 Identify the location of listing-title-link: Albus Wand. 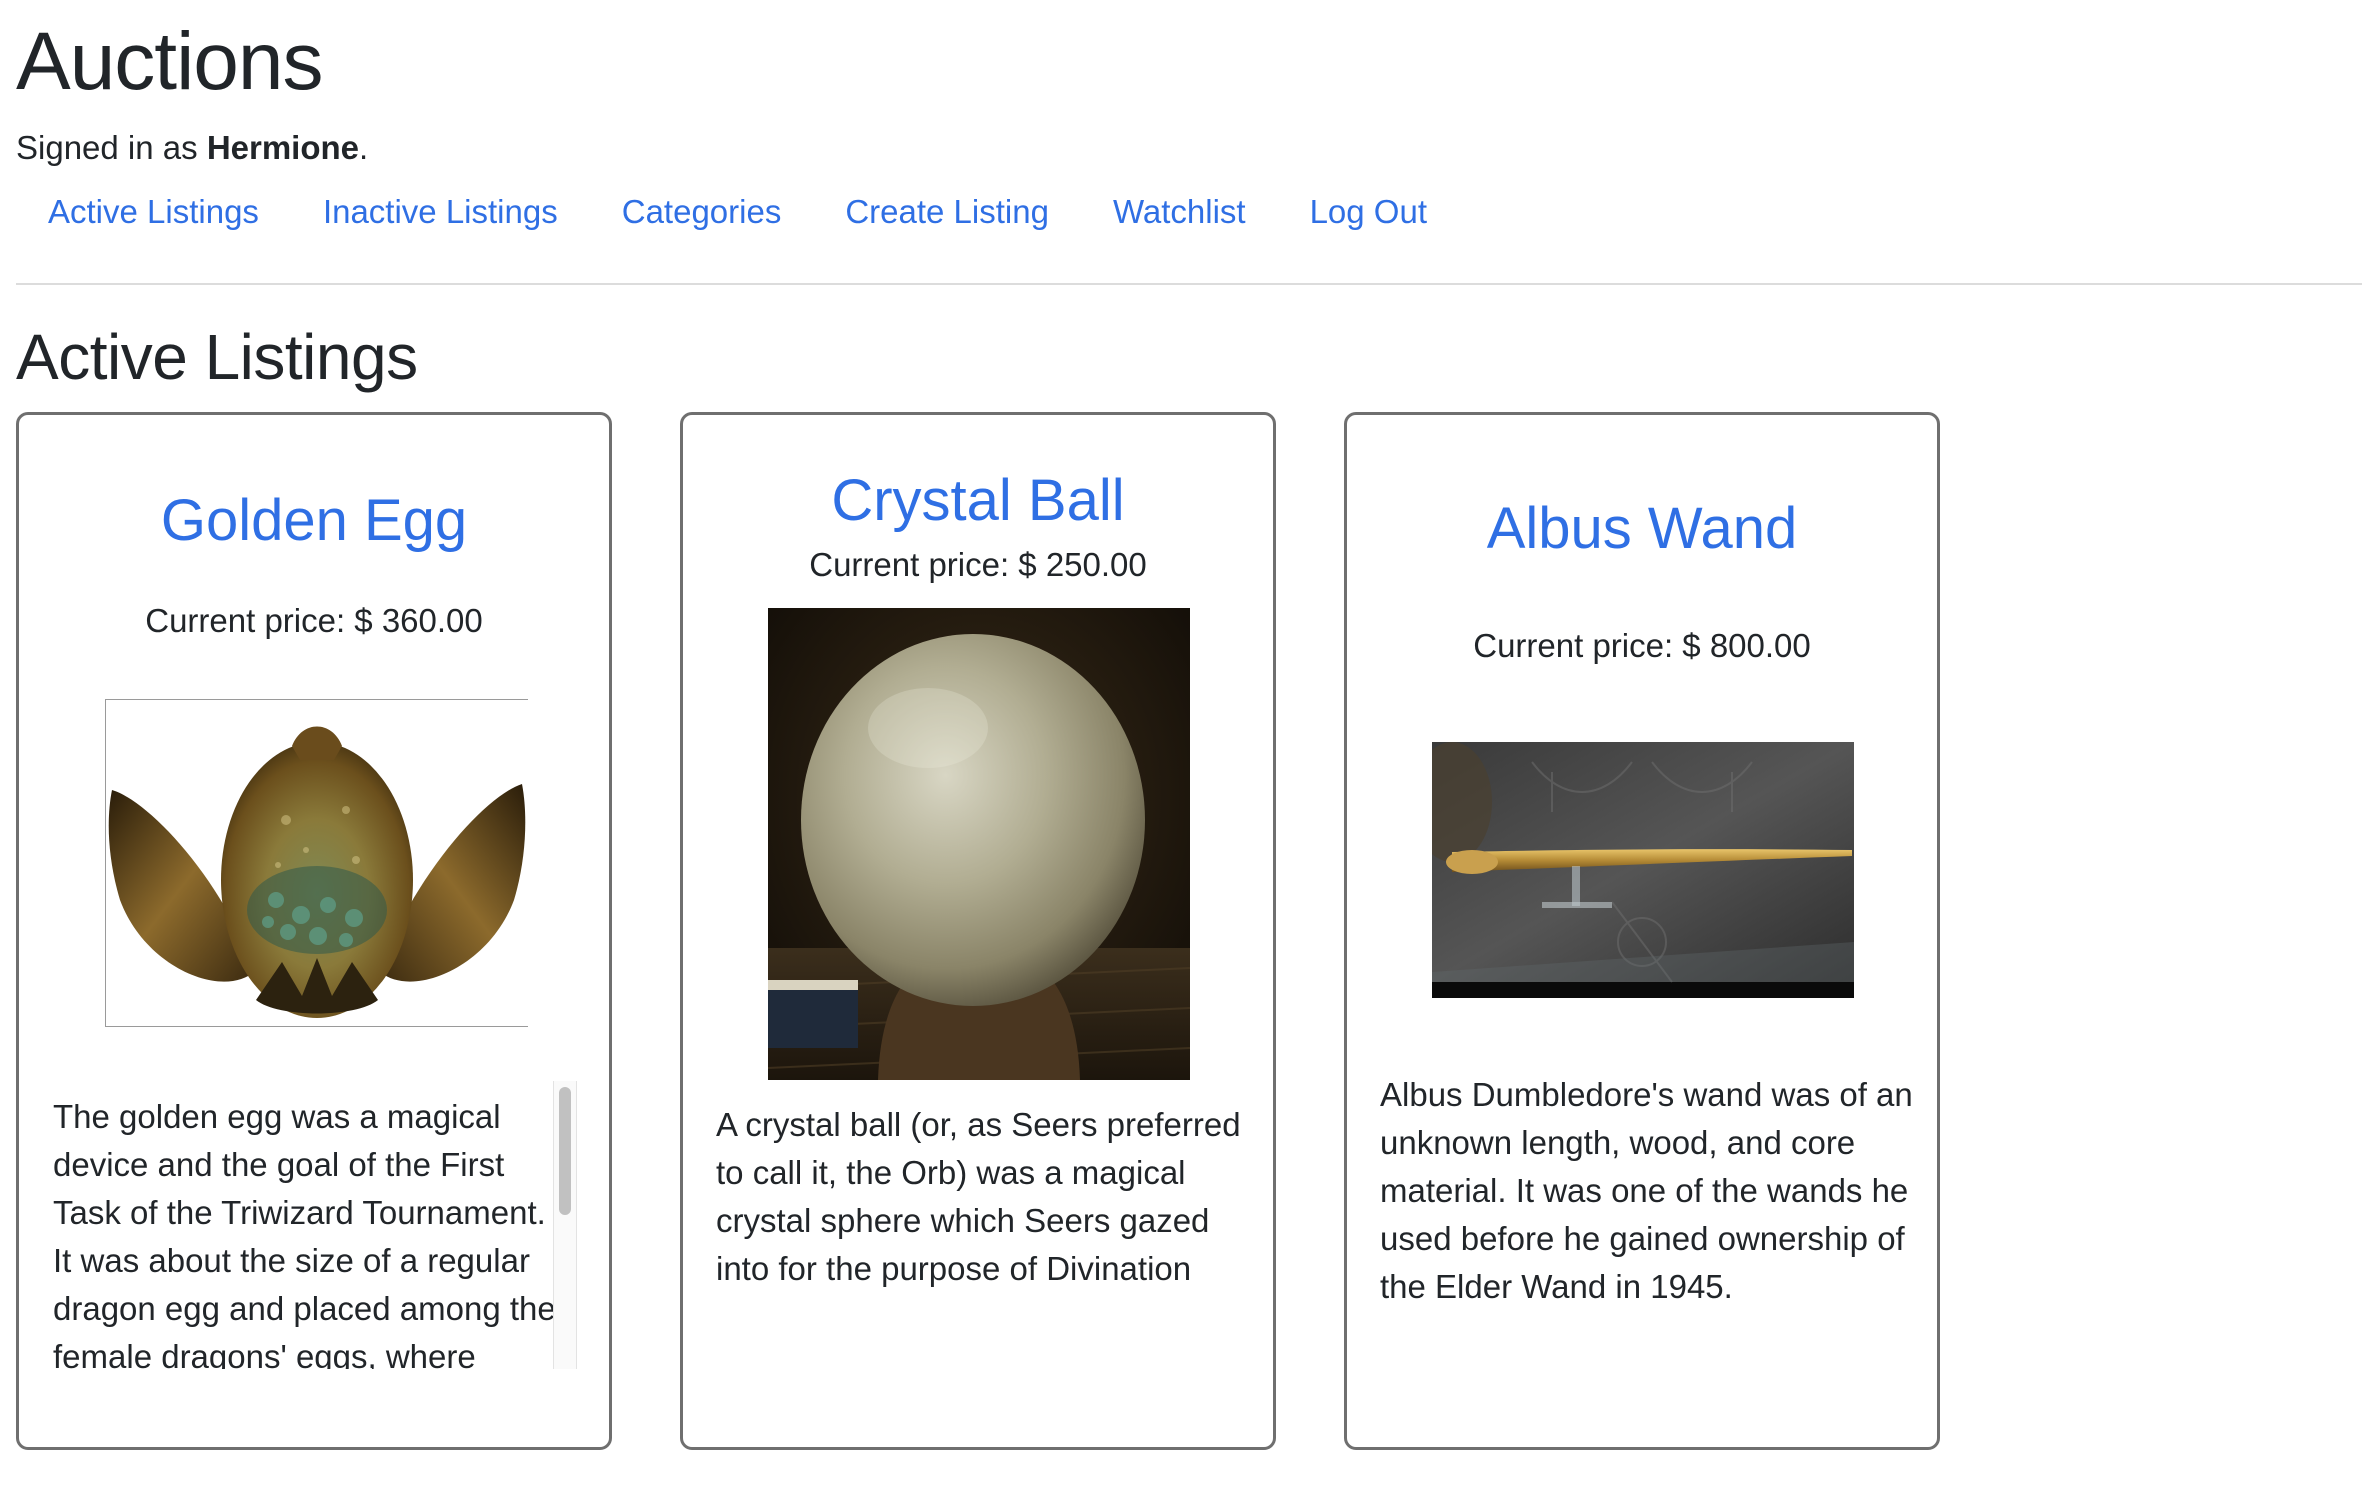
(1642, 529).